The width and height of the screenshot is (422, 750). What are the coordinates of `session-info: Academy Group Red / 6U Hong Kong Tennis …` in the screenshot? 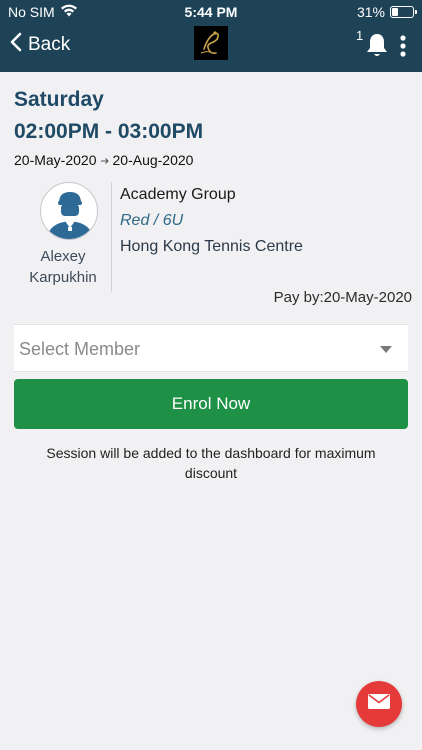 It's located at (211, 221).